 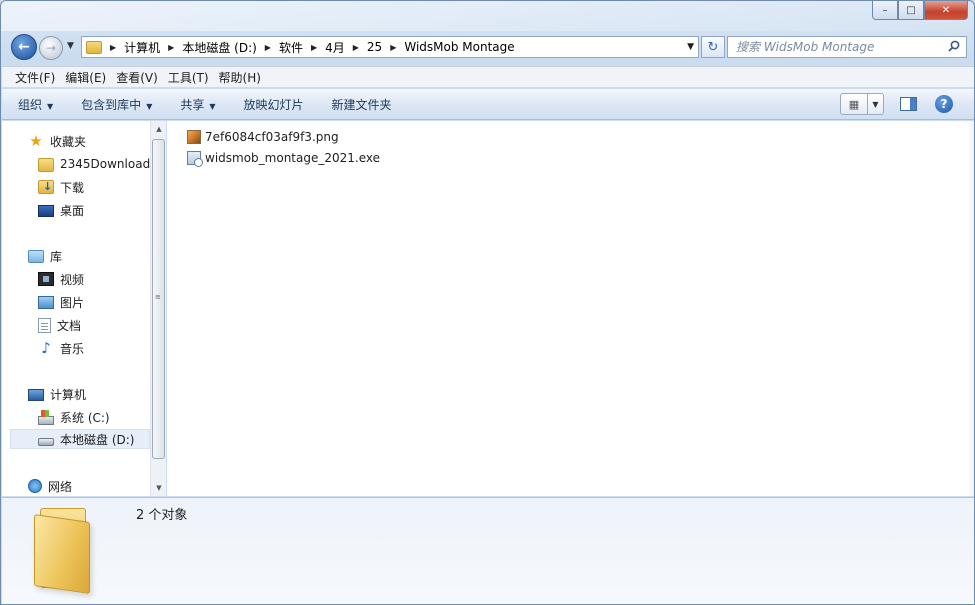 I want to click on nav-item-documents: 文档, so click(x=59, y=325).